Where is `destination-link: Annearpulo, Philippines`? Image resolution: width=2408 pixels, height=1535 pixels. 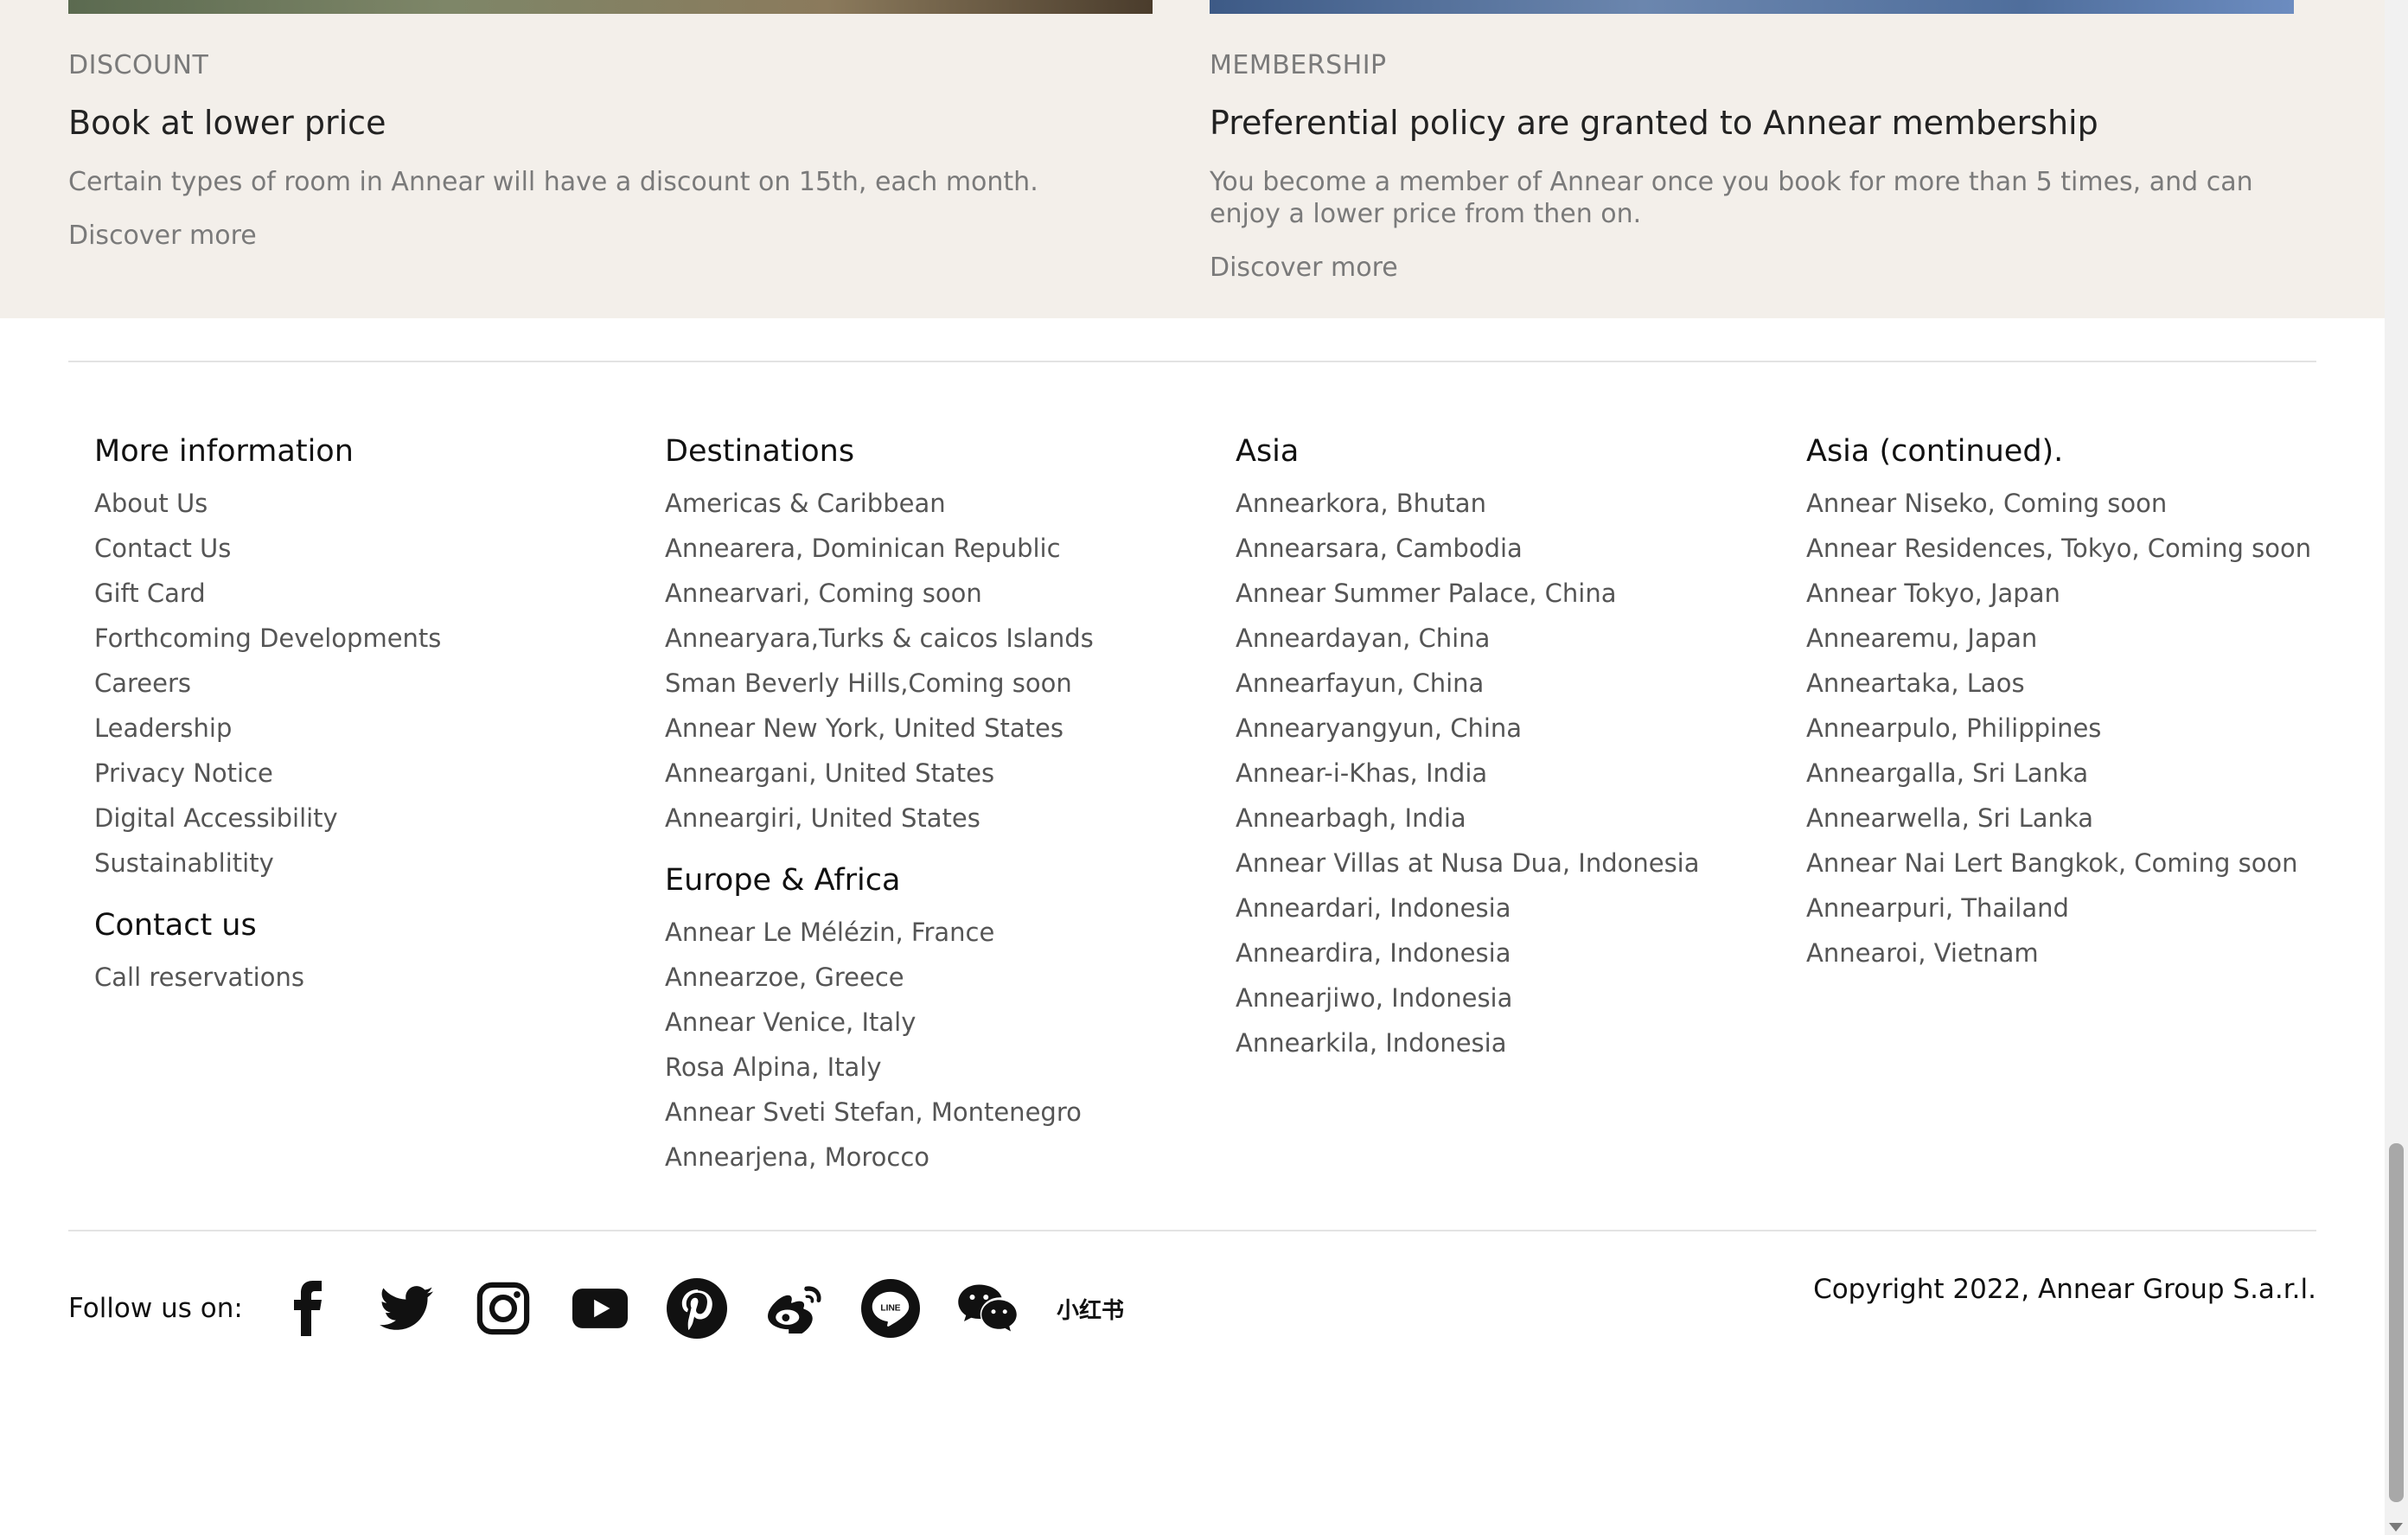
destination-link: Annearpulo, Philippines is located at coordinates (2058, 728).